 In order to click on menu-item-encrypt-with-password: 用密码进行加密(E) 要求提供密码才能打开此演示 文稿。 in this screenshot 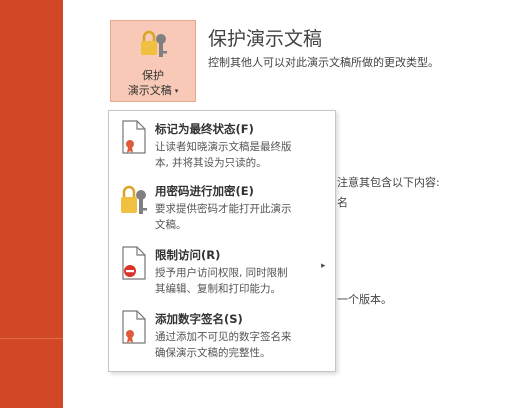, I will do `click(222, 208)`.